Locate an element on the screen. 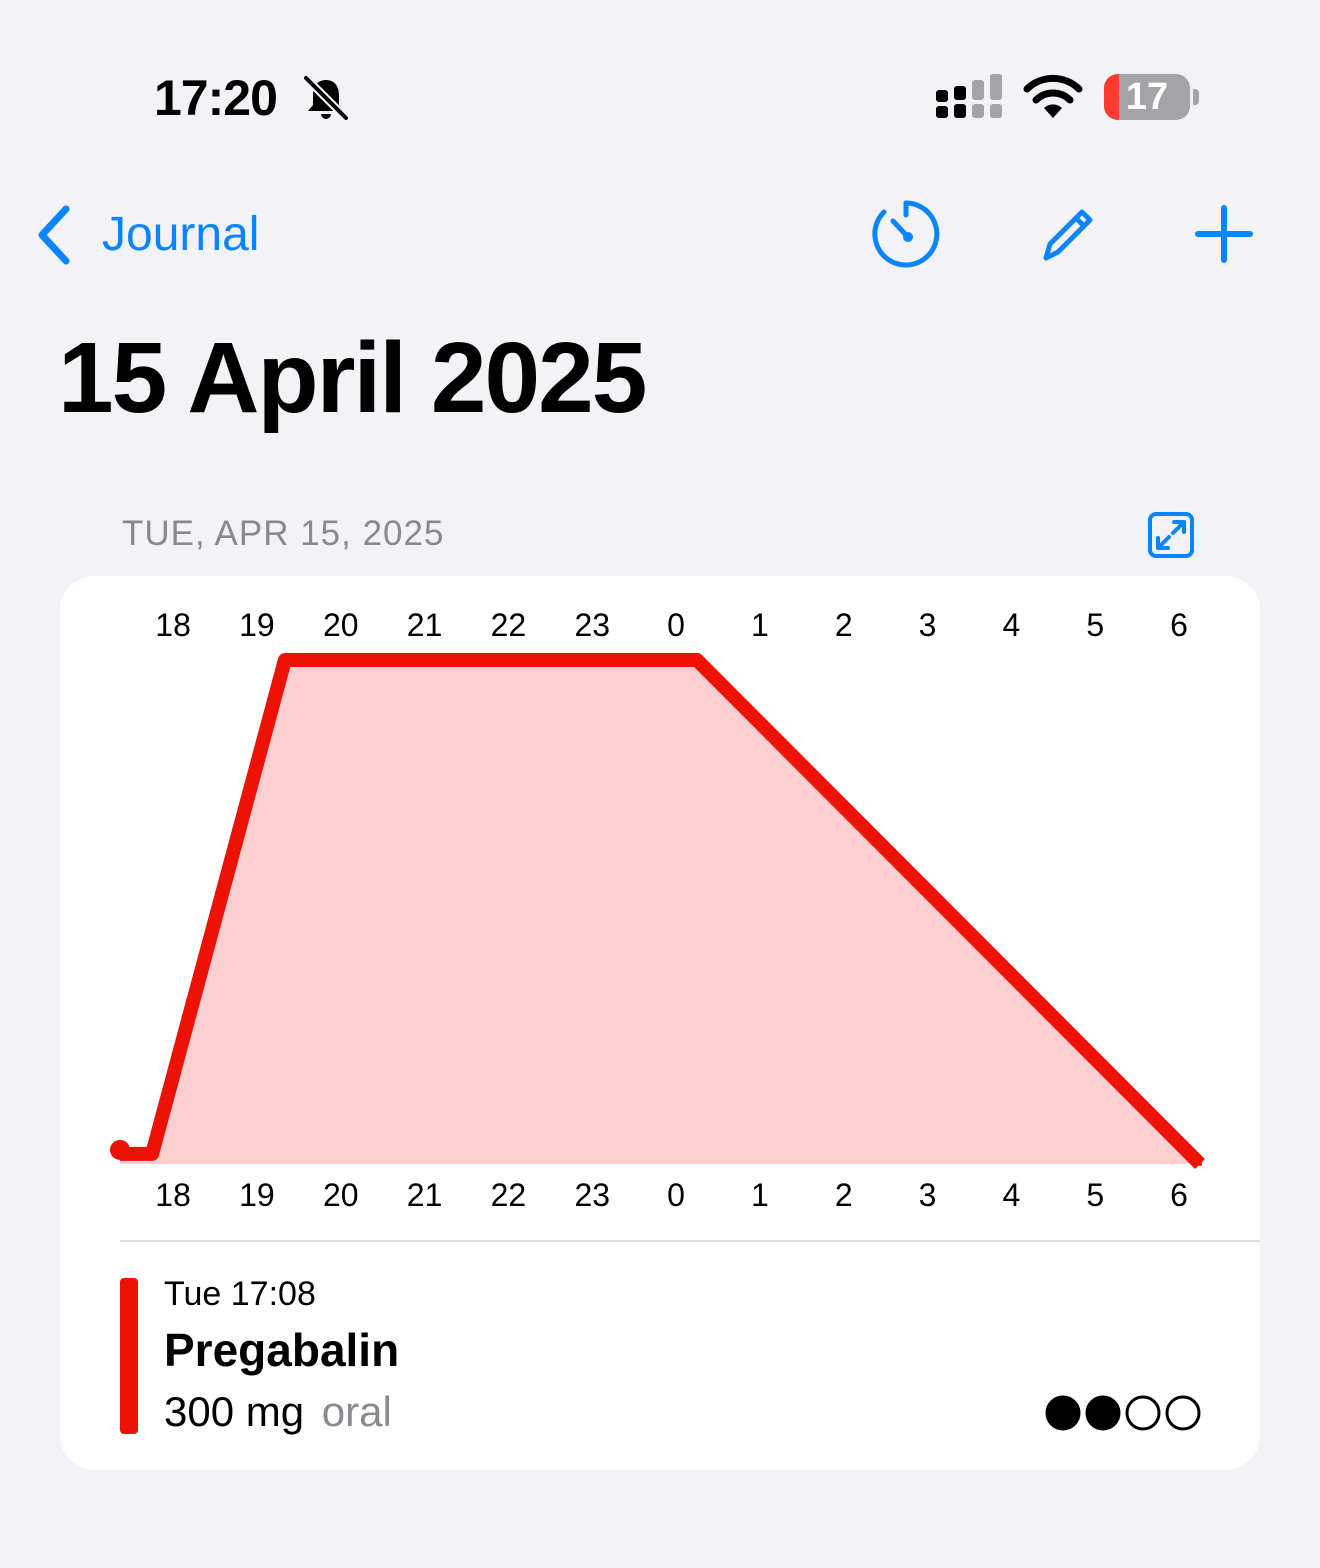  card-divider is located at coordinates (690, 1241).